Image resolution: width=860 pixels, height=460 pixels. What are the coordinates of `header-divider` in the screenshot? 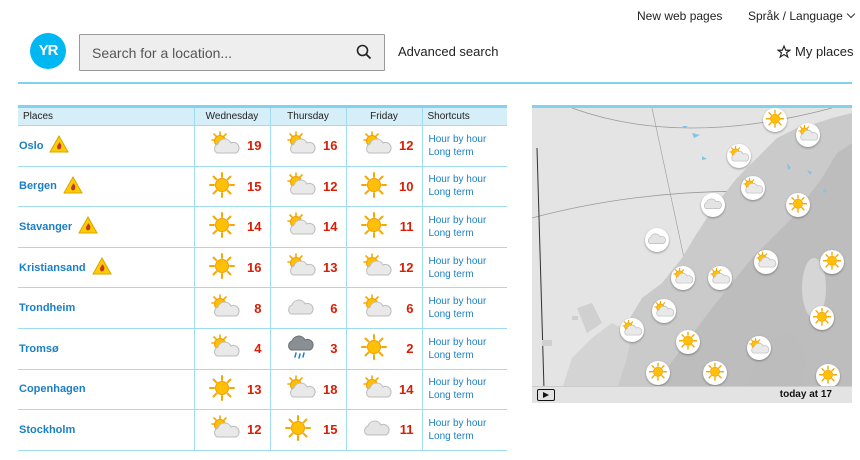 It's located at (435, 83).